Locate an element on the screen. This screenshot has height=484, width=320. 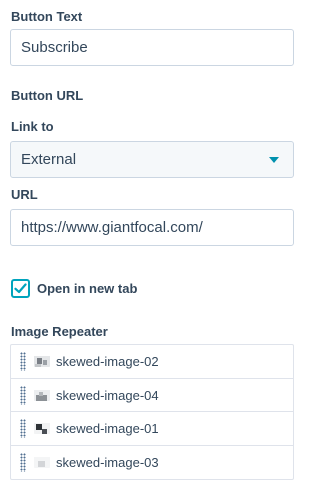
list-item: skewed-image-01 is located at coordinates (152, 429).